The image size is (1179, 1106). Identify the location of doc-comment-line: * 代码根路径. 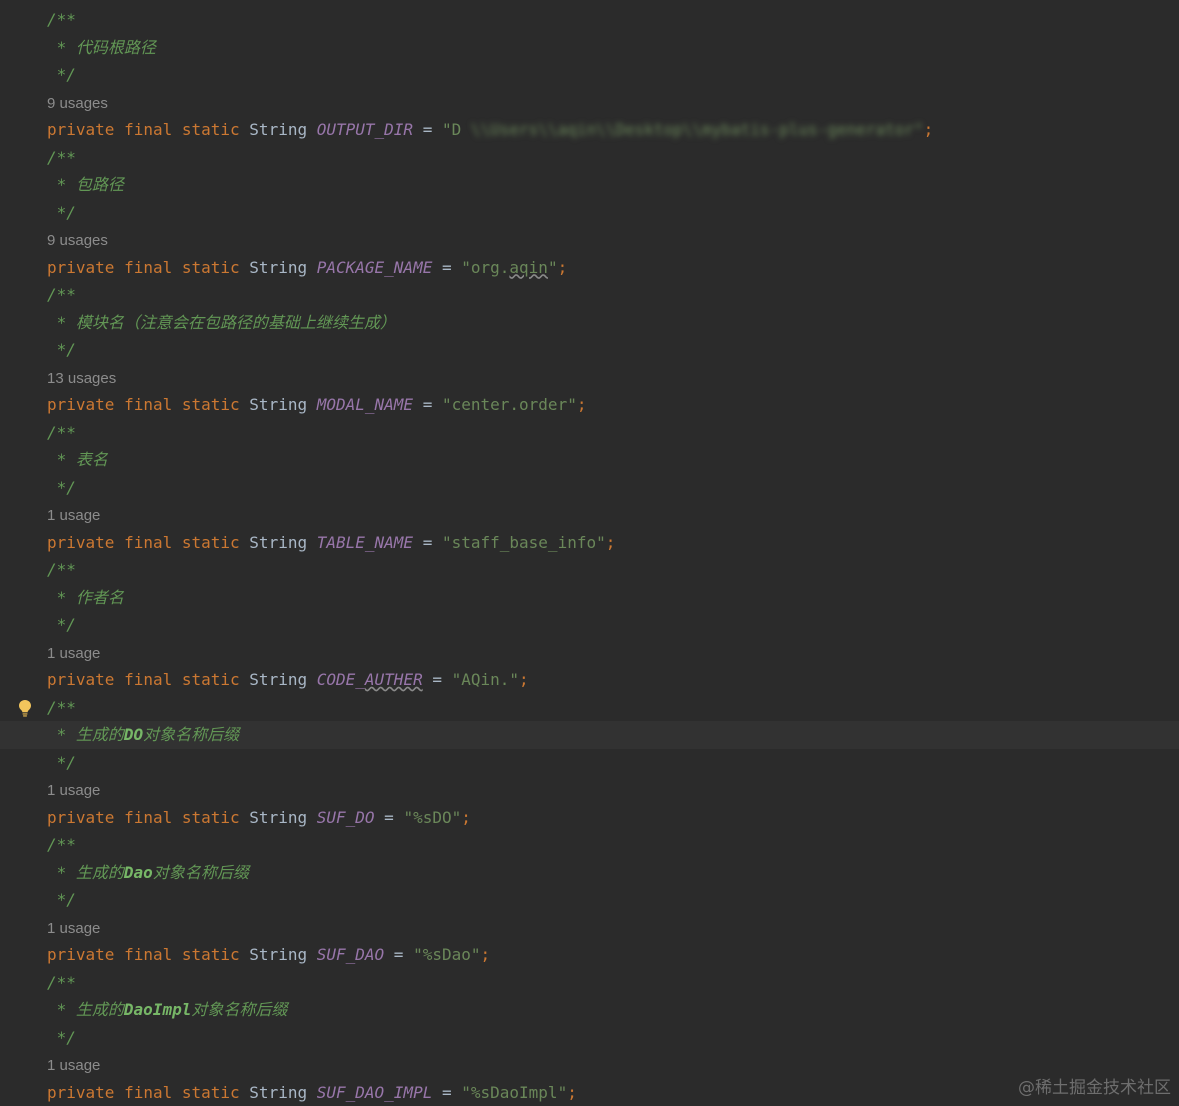
(589, 48).